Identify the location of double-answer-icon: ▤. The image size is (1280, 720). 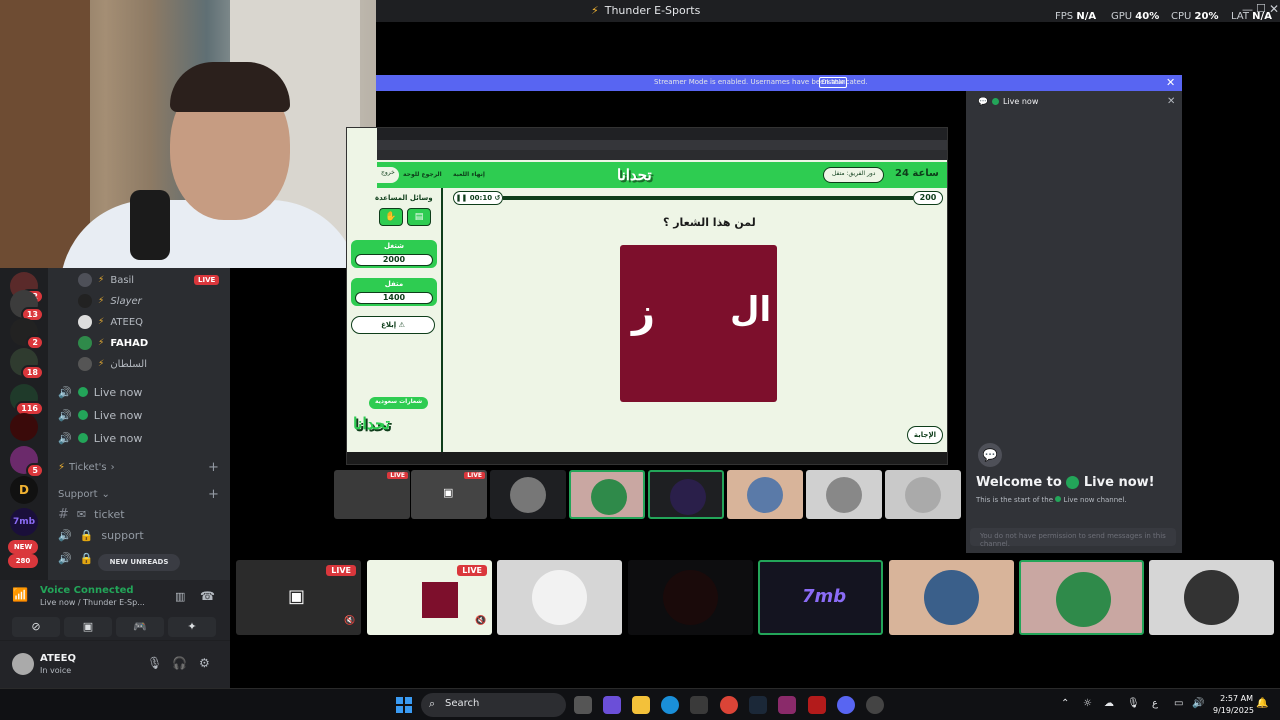
(419, 217).